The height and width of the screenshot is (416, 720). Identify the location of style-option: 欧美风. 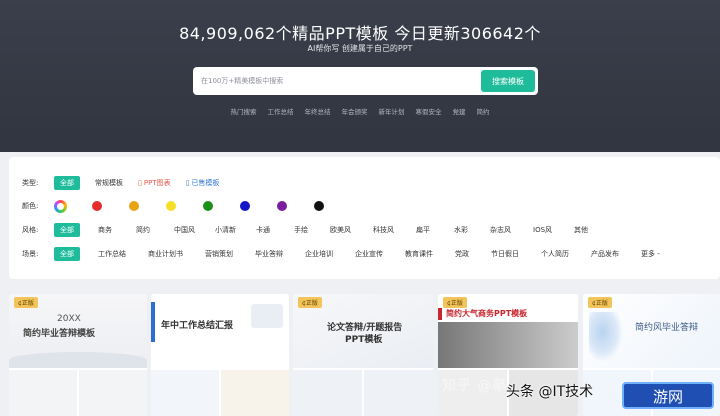
(340, 230).